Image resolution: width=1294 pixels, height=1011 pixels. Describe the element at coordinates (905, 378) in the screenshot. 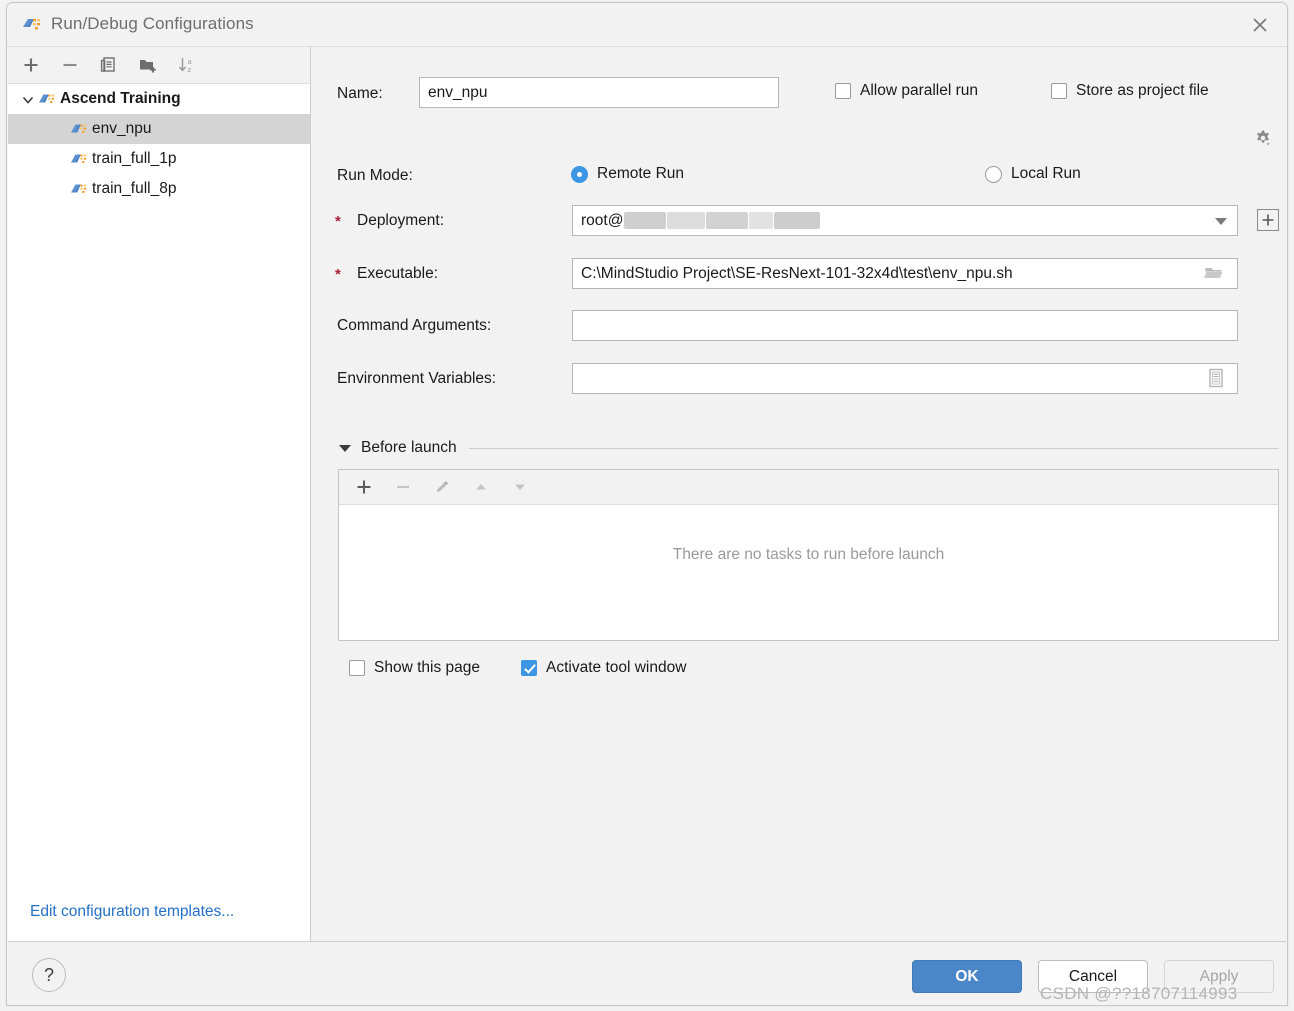

I see `environment-variables-input` at that location.